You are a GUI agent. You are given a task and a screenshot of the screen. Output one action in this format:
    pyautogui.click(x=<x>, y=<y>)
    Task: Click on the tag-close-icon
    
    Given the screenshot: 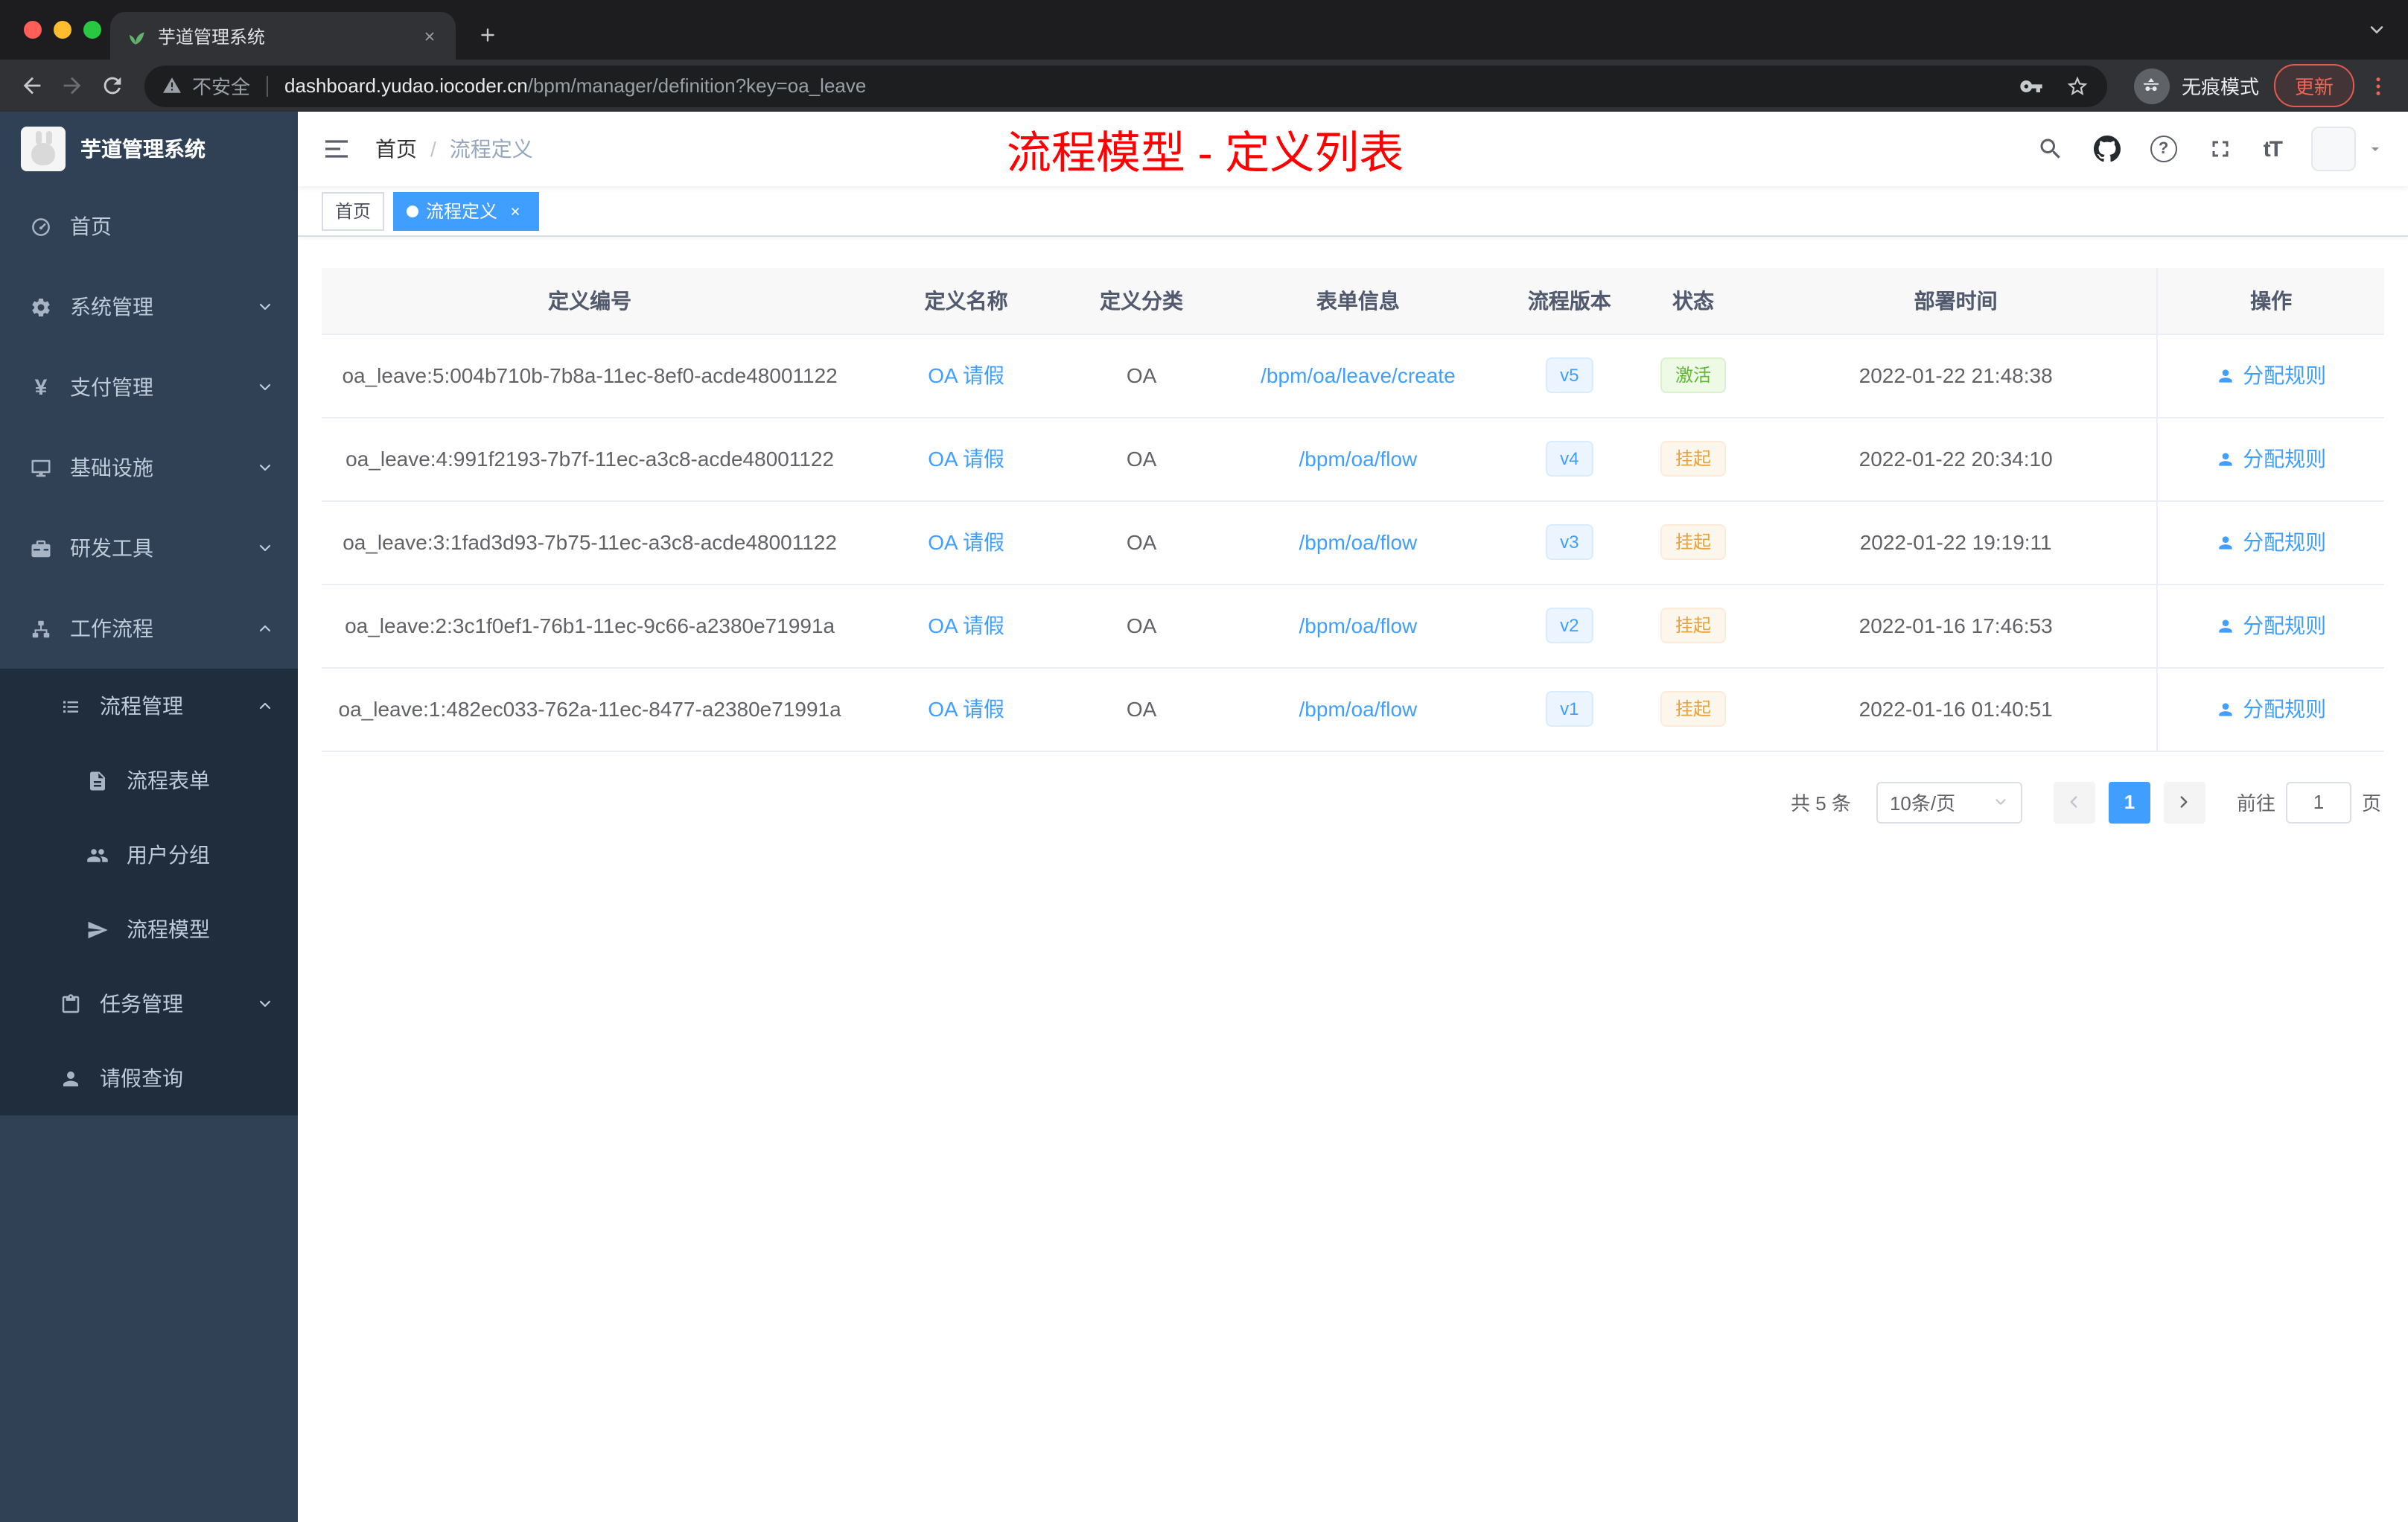 What is the action you would take?
    pyautogui.click(x=515, y=210)
    